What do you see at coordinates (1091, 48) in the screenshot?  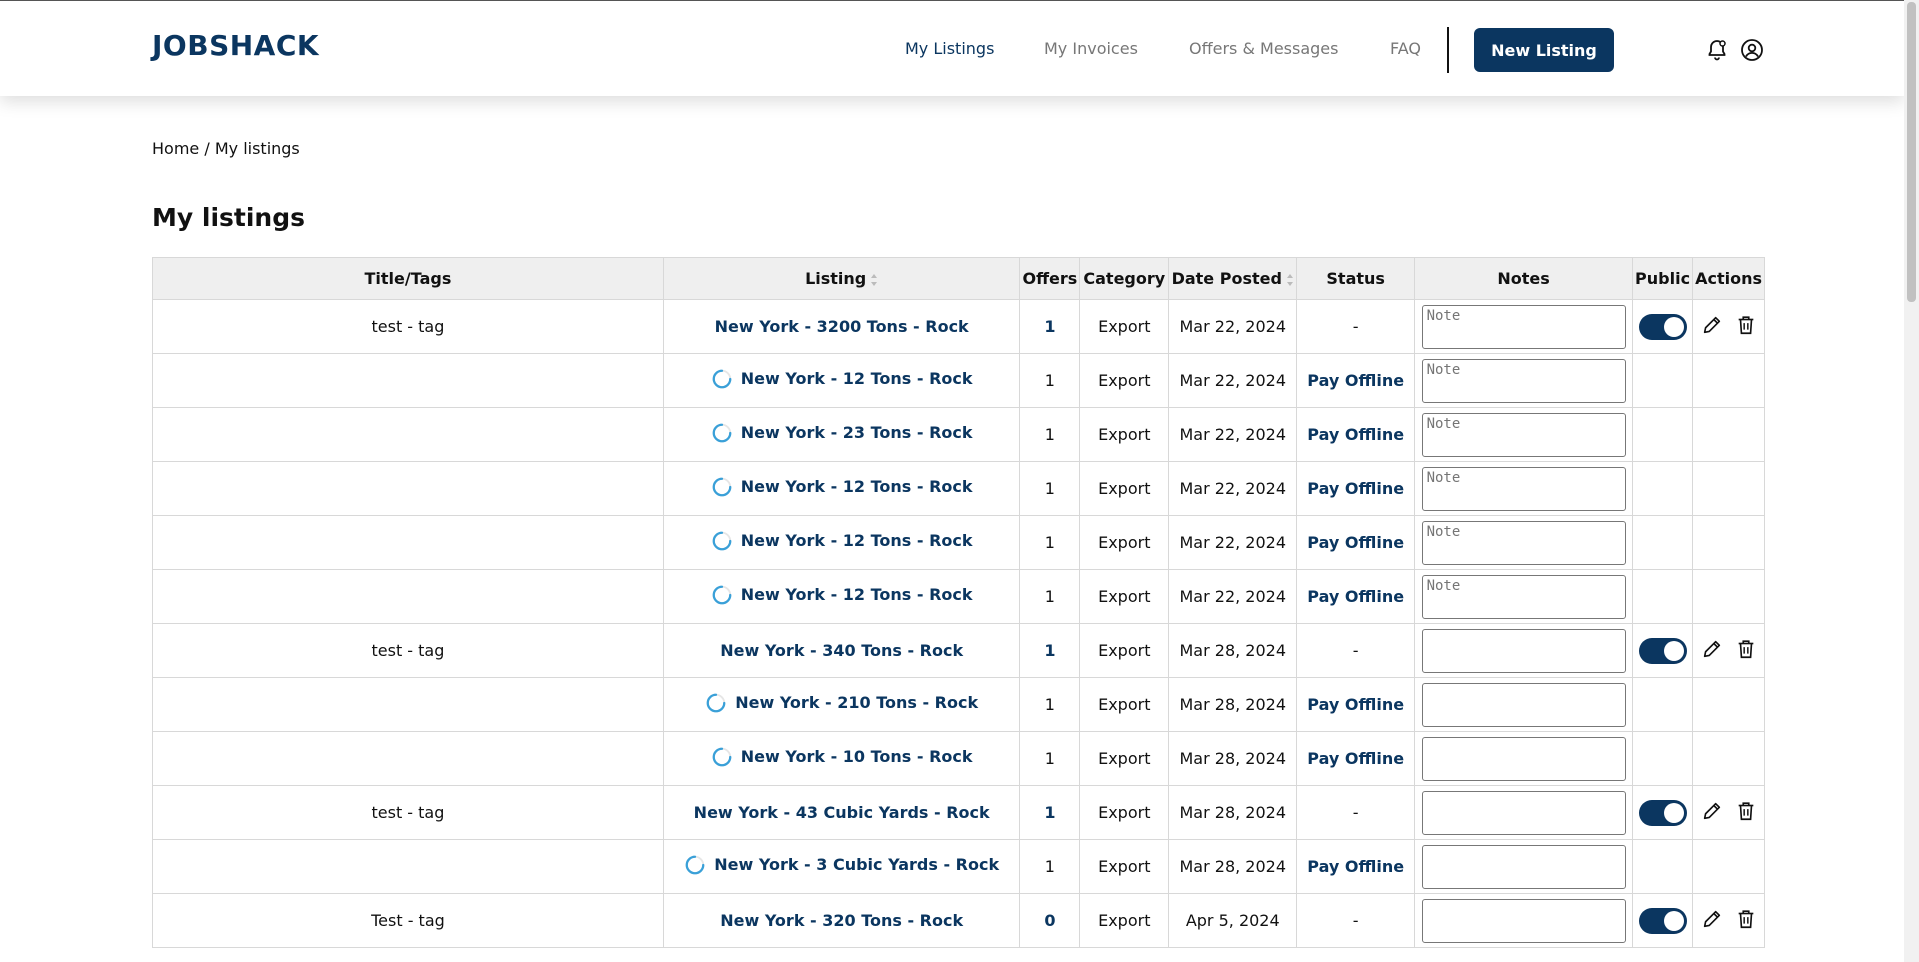 I see `nav-my-invoices: My Invoices` at bounding box center [1091, 48].